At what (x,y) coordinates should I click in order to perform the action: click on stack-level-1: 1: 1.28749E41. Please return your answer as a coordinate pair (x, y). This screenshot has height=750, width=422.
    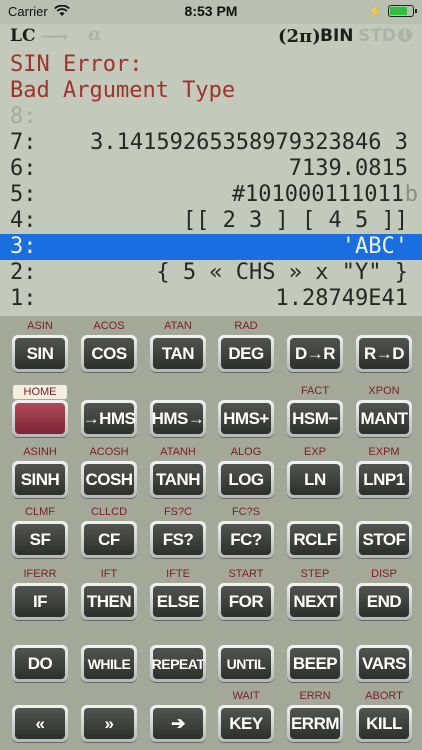
    Looking at the image, I should click on (211, 299).